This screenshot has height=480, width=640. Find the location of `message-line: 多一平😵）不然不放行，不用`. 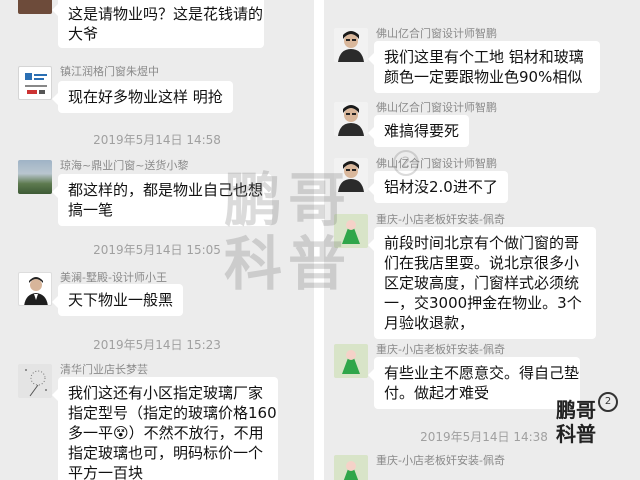

message-line: 多一平😵）不然不放行，不用 is located at coordinates (166, 433).